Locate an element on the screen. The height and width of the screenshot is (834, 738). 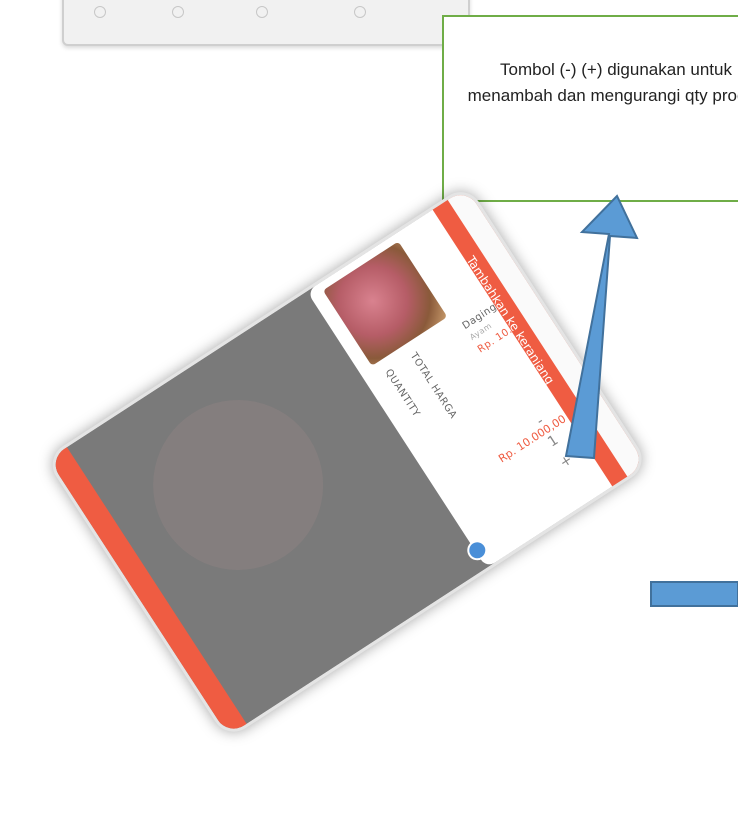
arrow-right-icon is located at coordinates (694, 594).